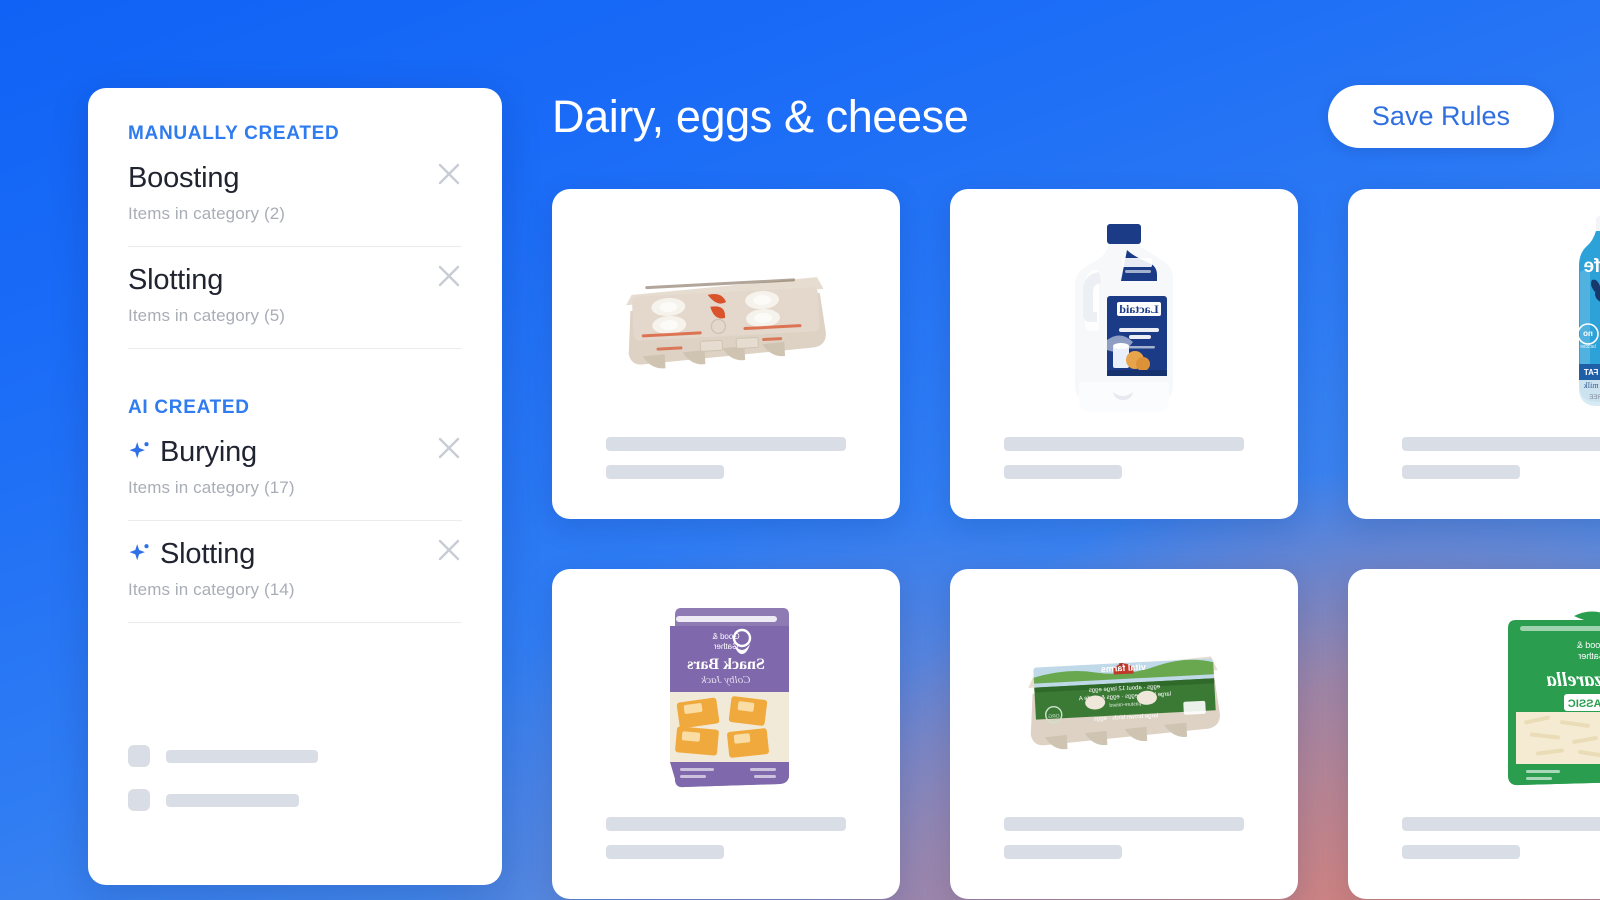 This screenshot has height=900, width=1600. I want to click on svg-text: ultra filtered milk, so click(1592, 385).